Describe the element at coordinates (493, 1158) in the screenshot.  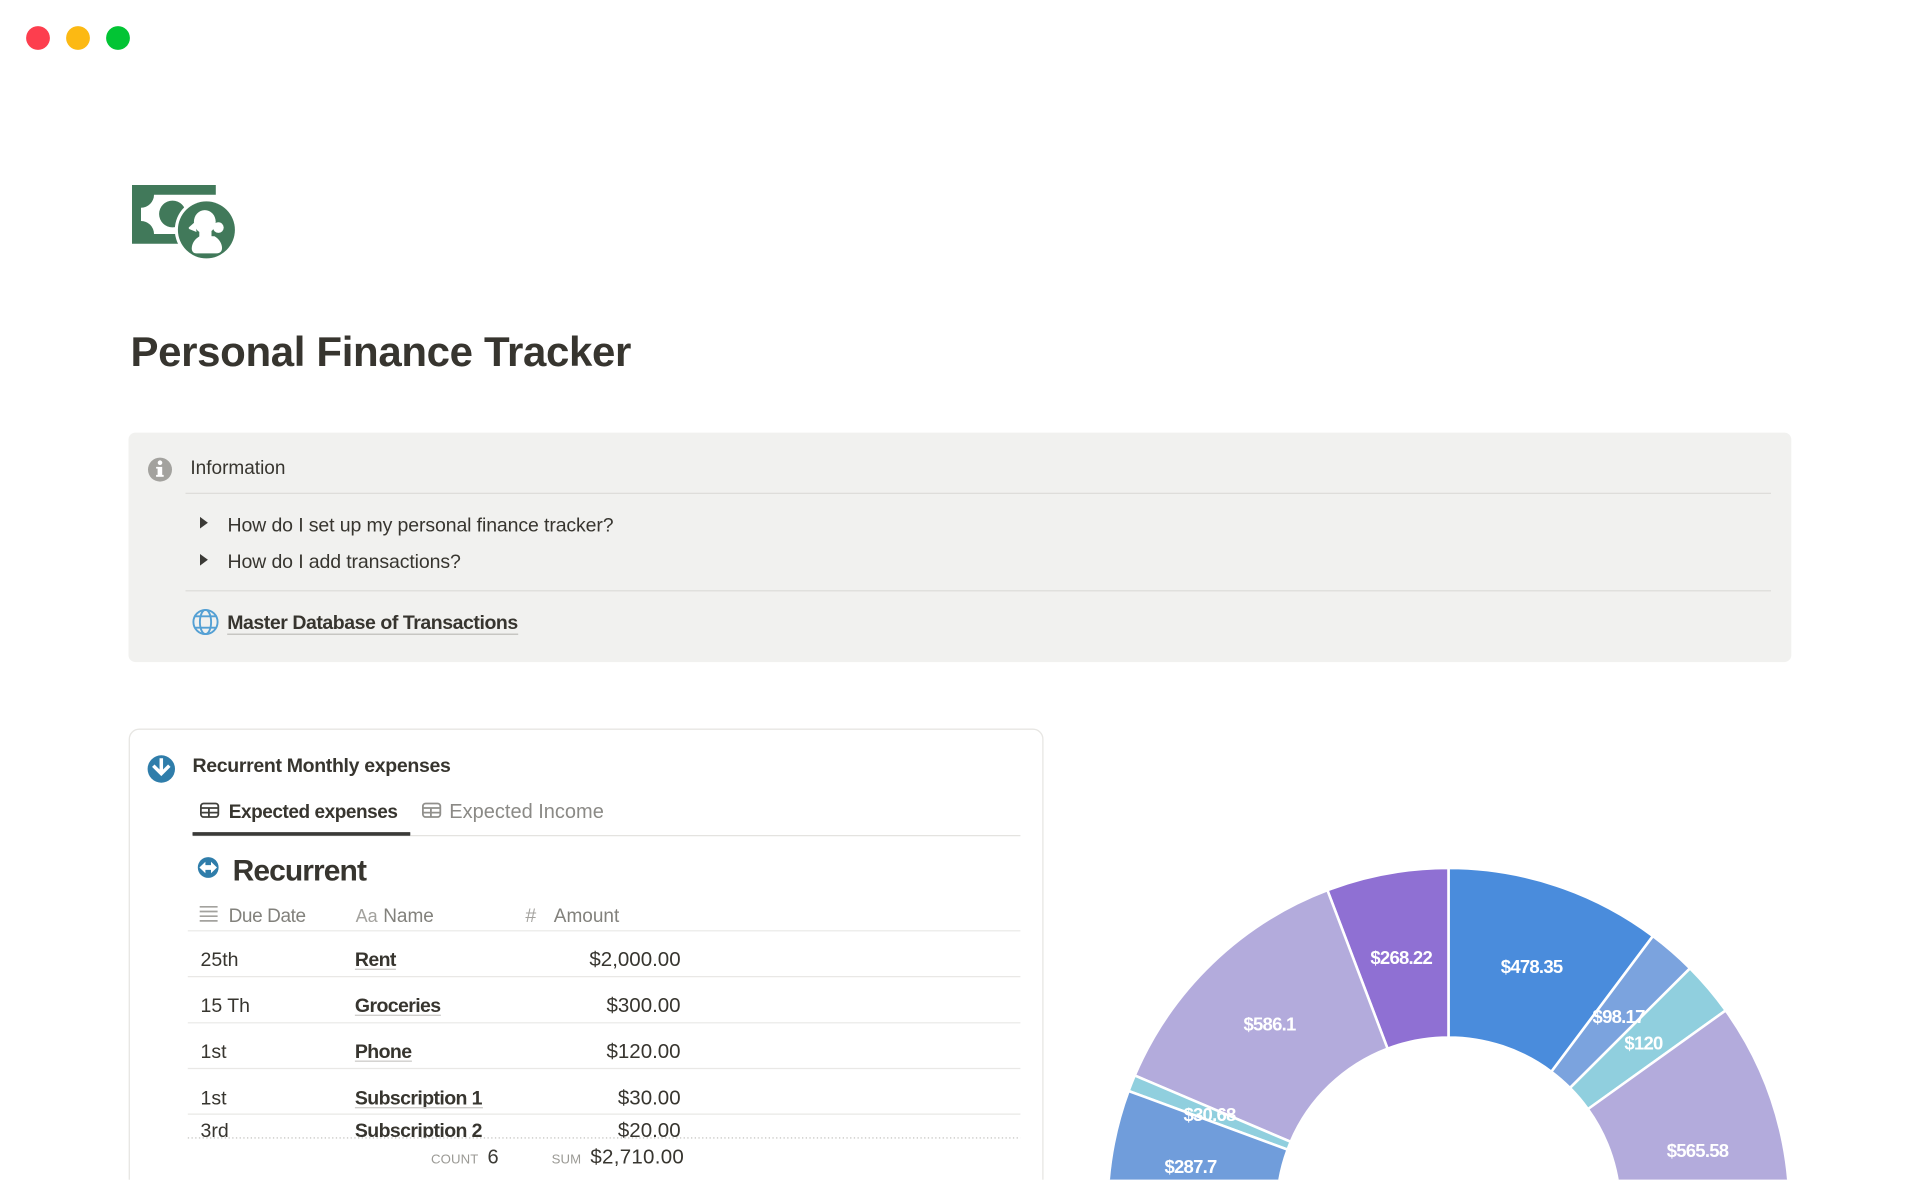
I see `svg-text: 6` at that location.